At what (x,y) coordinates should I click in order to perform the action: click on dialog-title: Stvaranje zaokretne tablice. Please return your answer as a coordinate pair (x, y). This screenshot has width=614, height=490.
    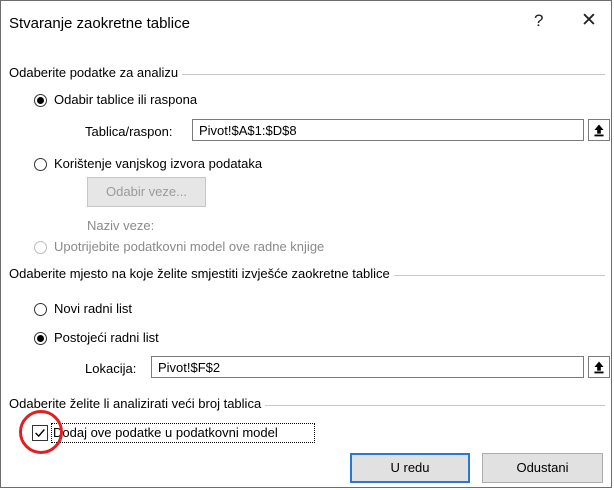
    Looking at the image, I should click on (99, 23).